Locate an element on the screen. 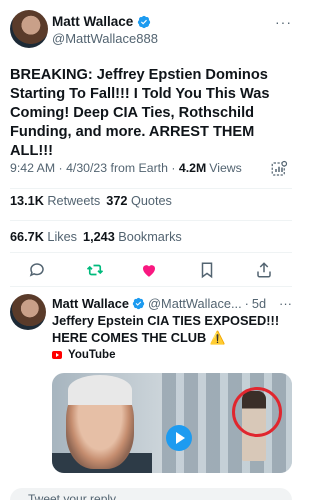  bookmarks-count: 1,243 is located at coordinates (99, 237).